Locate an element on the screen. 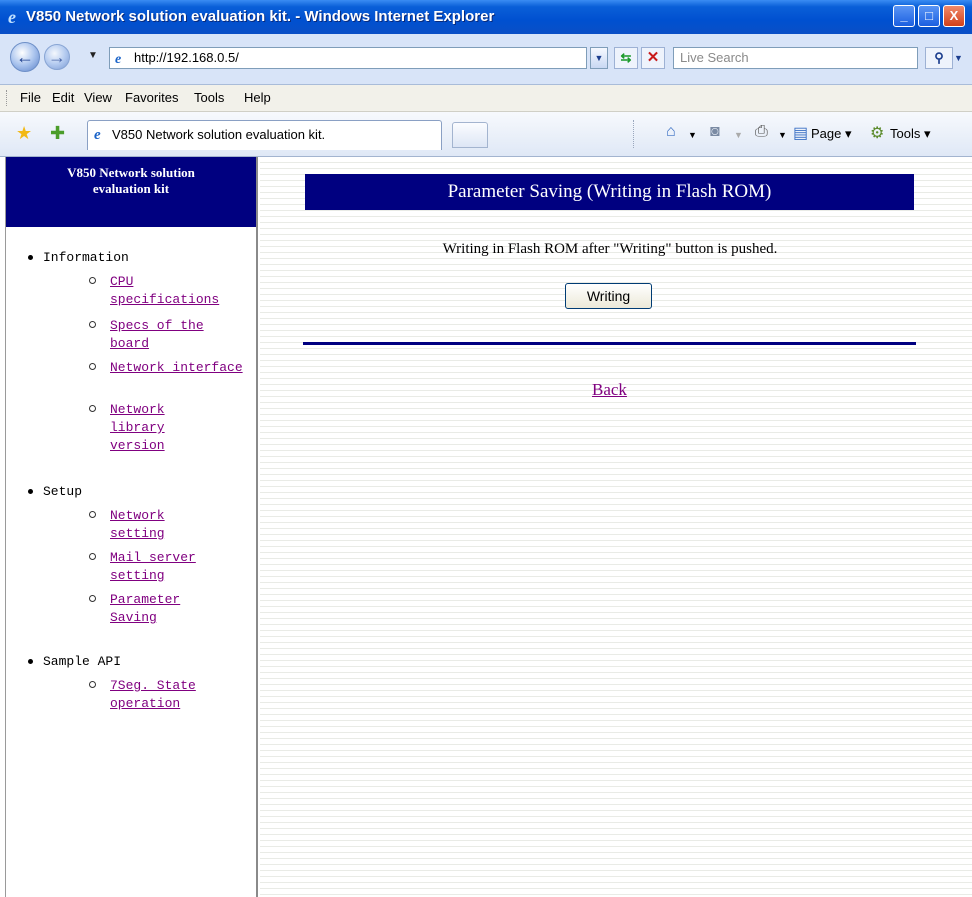 The width and height of the screenshot is (972, 897). nav-section-information: Information is located at coordinates (78, 257).